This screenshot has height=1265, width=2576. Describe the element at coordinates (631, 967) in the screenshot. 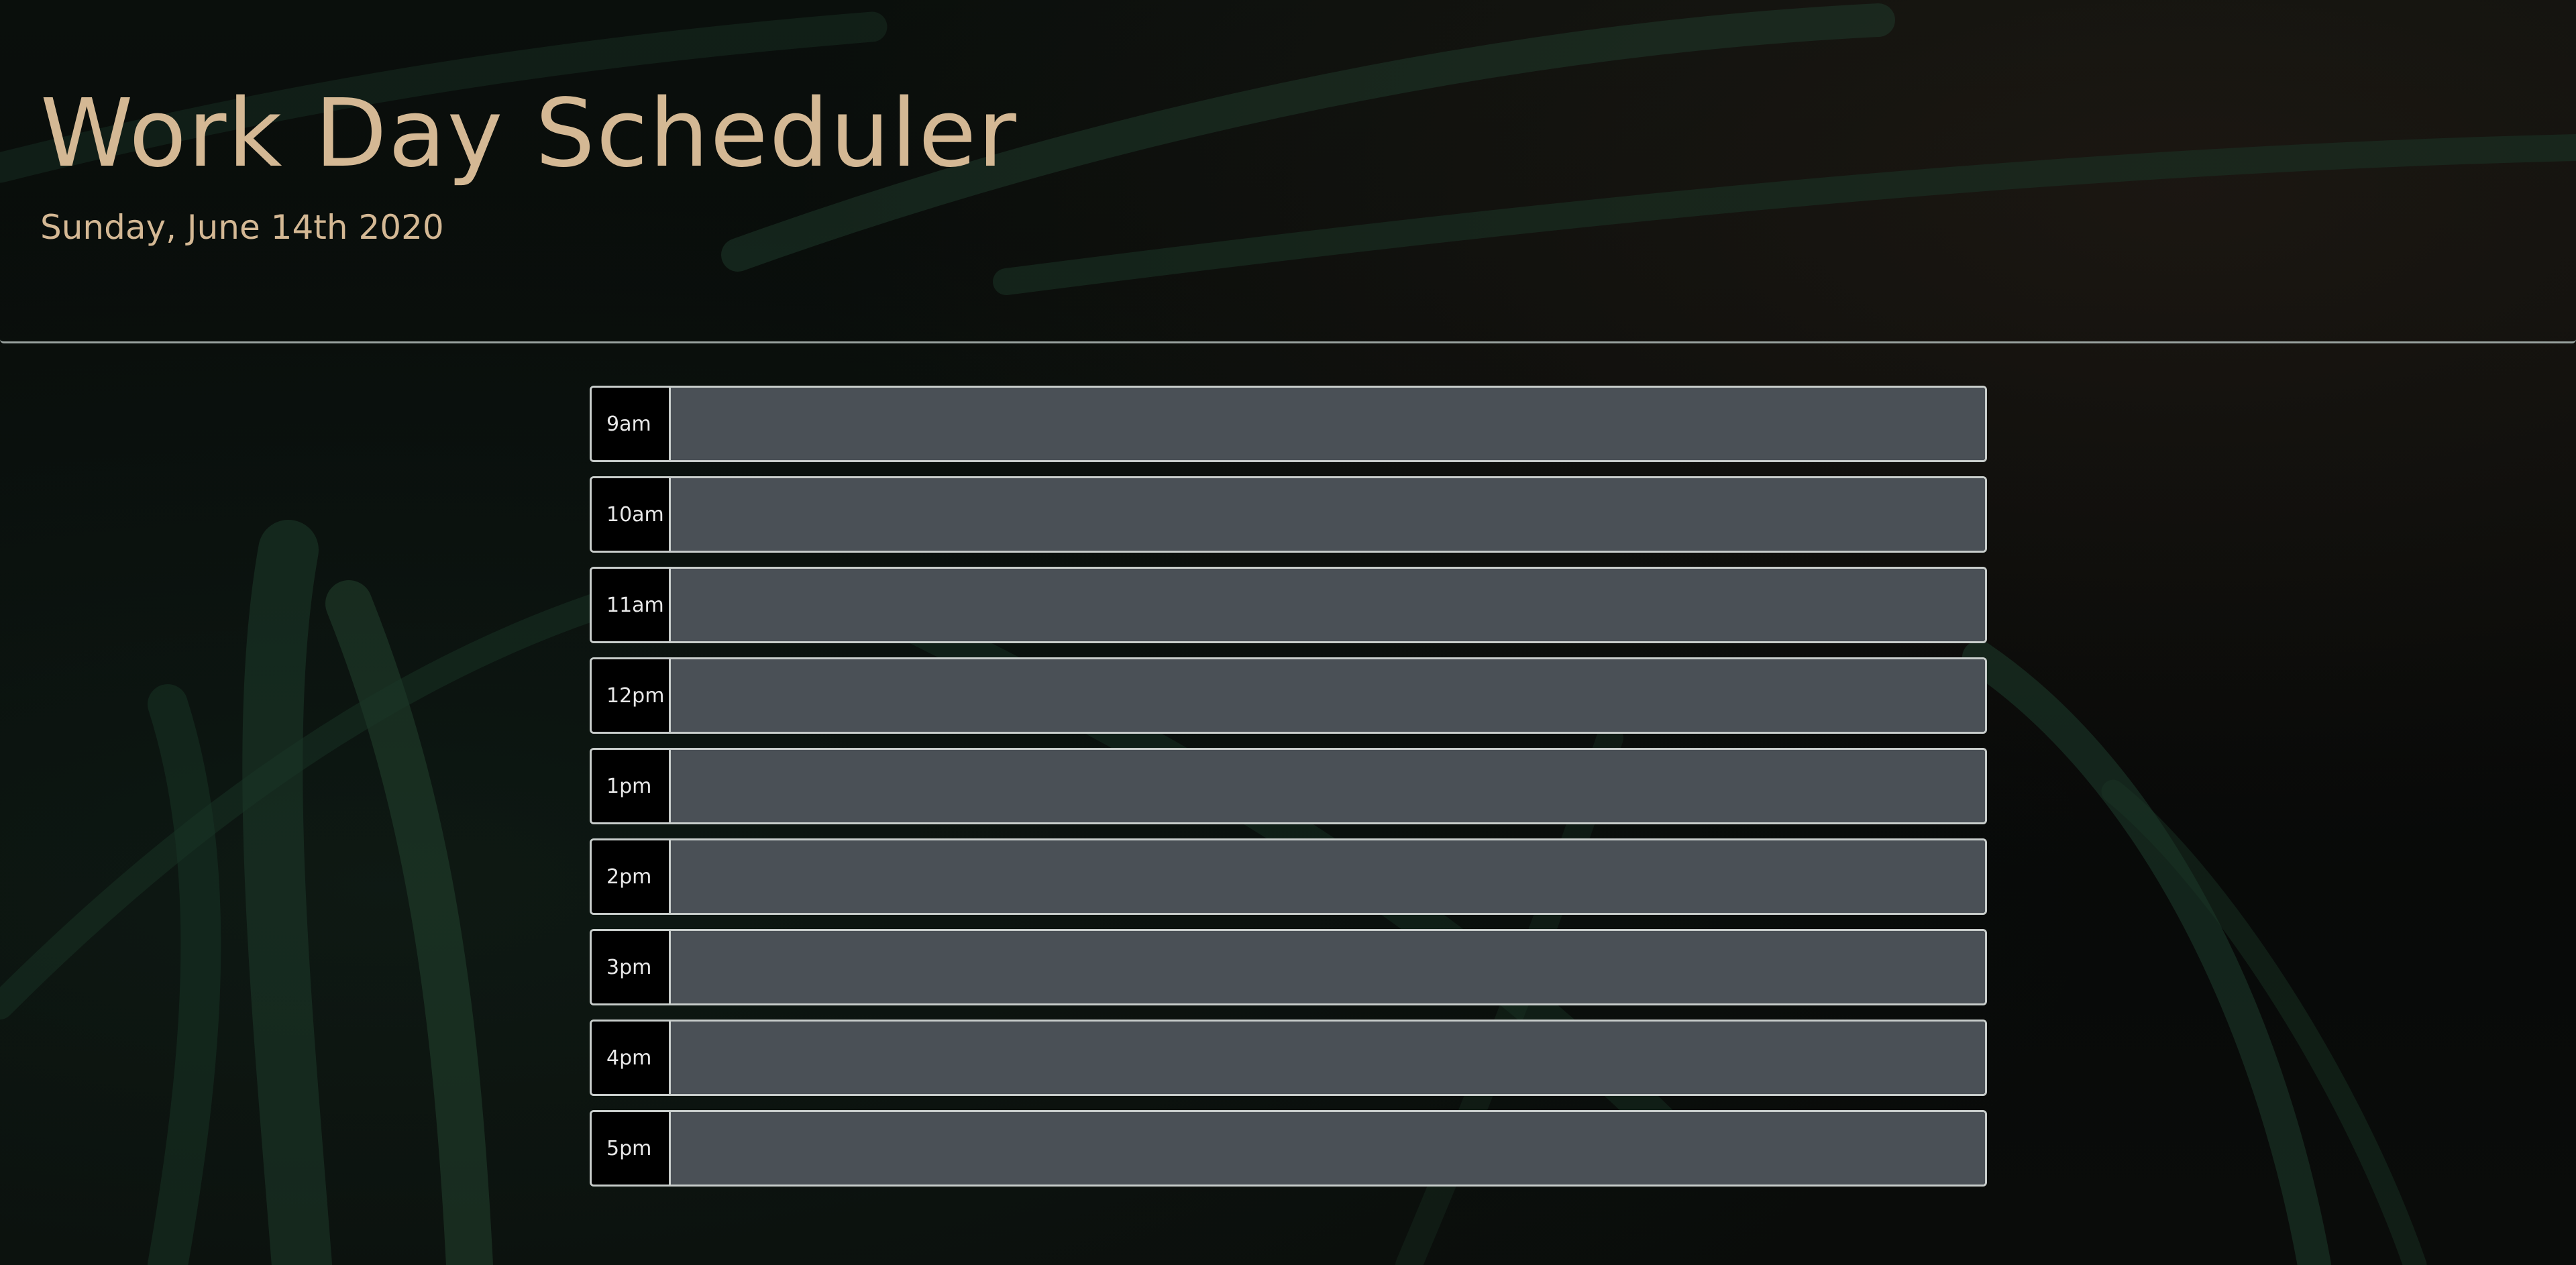

I see `hour-label: 3pm` at that location.